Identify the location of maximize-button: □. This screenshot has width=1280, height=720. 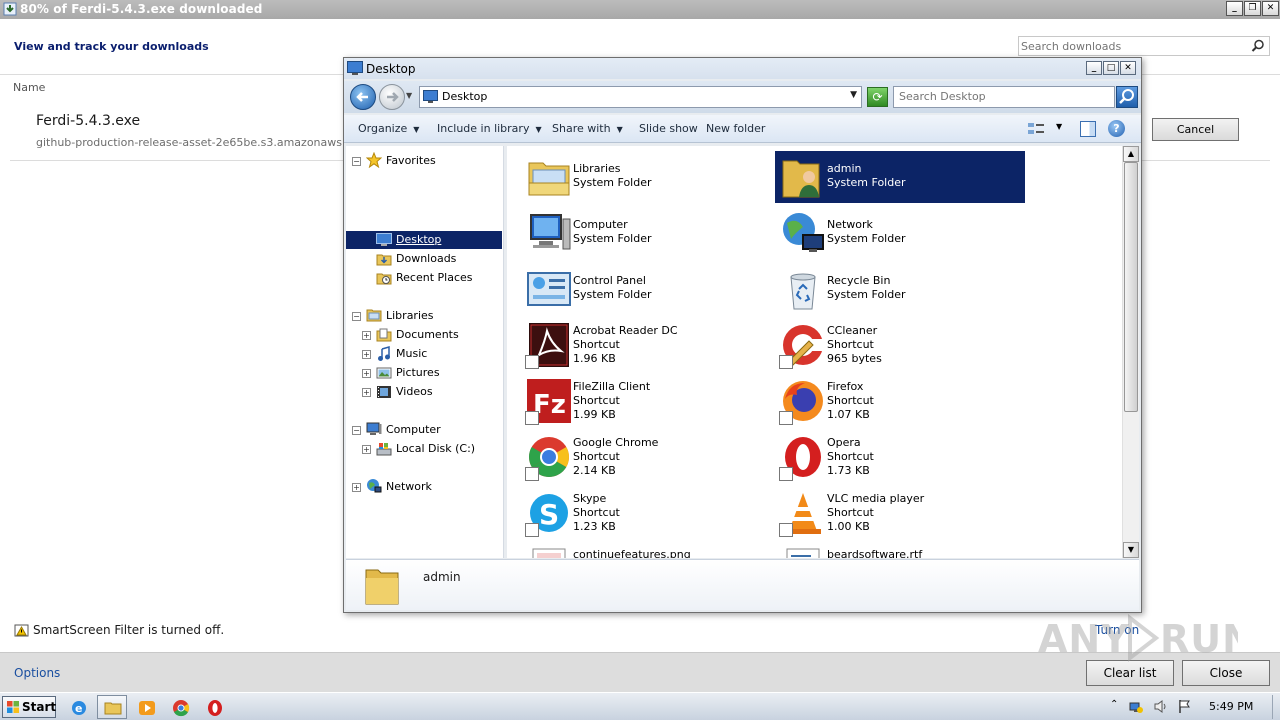
(1111, 68).